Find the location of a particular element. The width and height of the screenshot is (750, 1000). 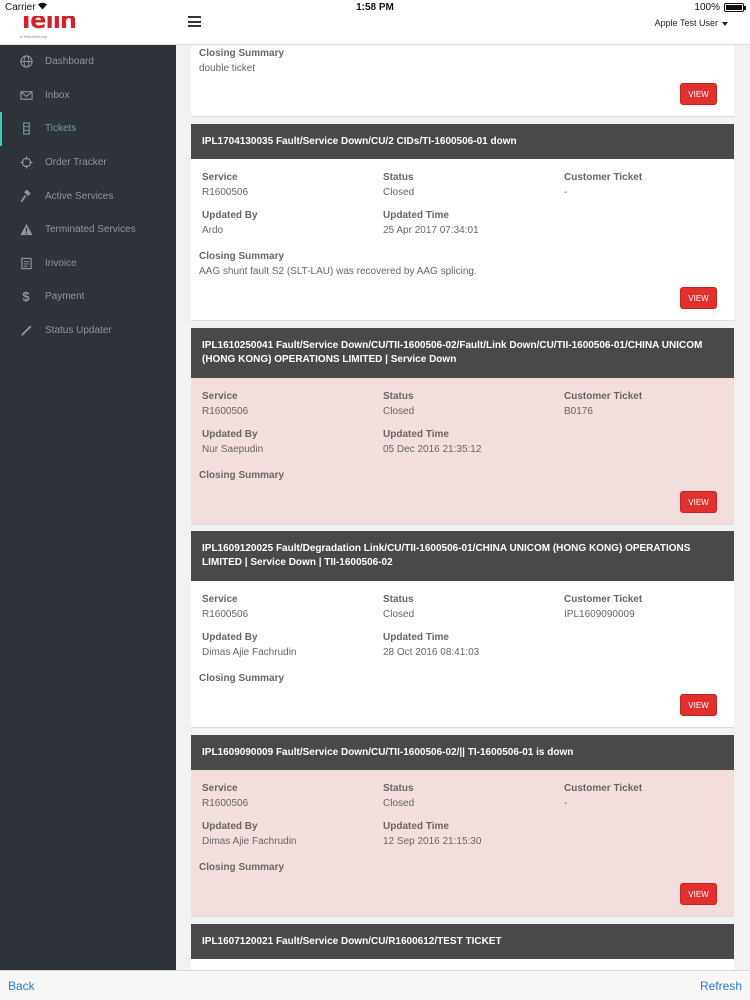

battery-icon is located at coordinates (735, 7).